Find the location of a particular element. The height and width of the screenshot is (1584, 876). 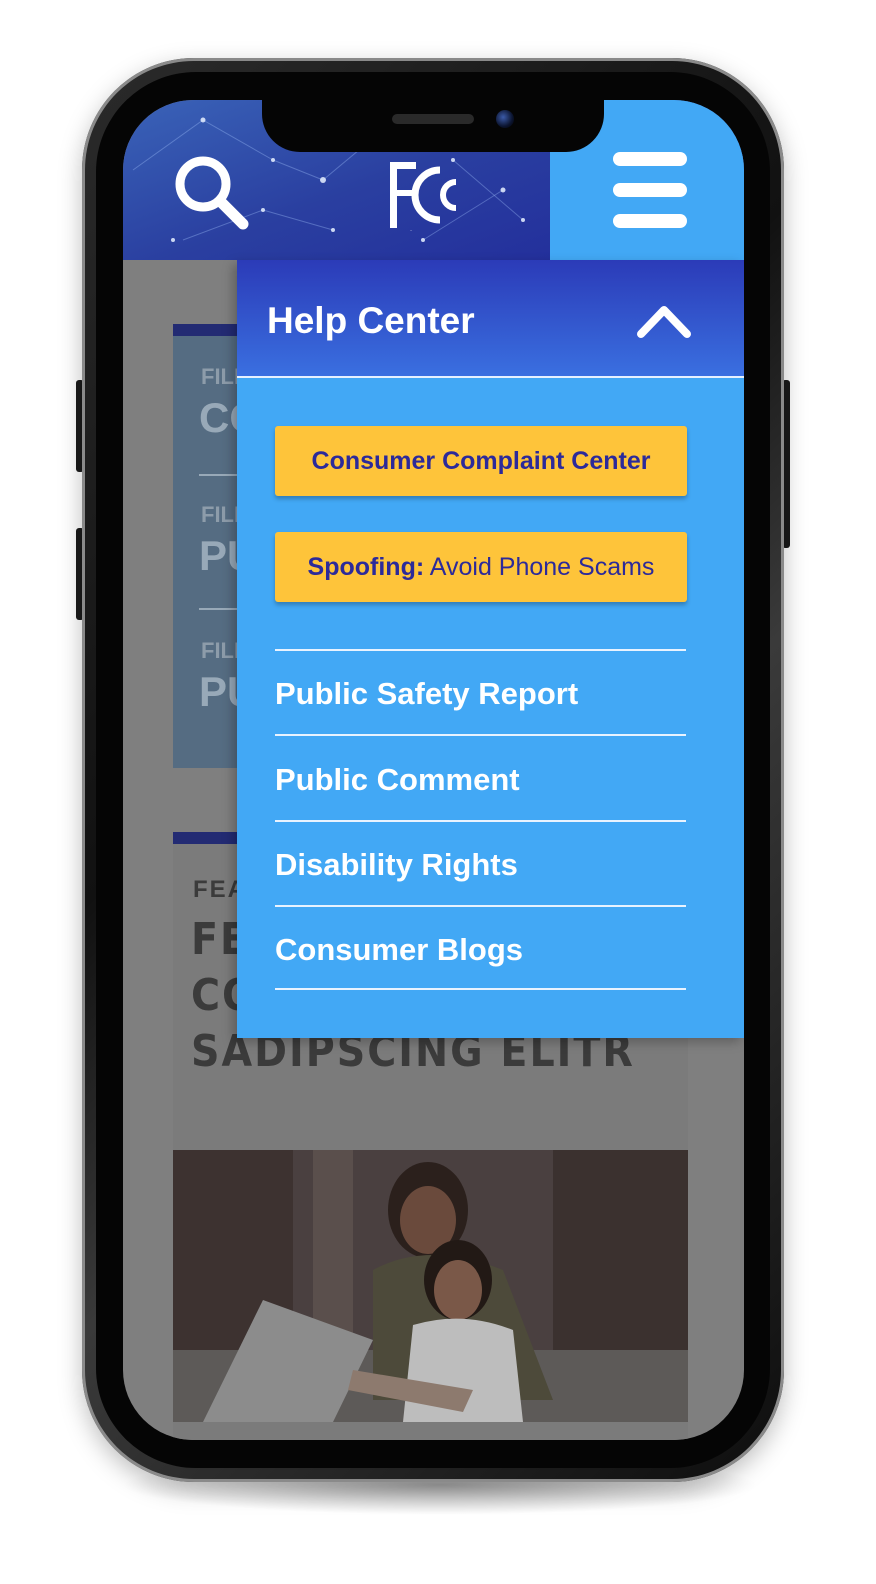

consumer-complaint-center-button: Consumer Complaint Center is located at coordinates (481, 461).